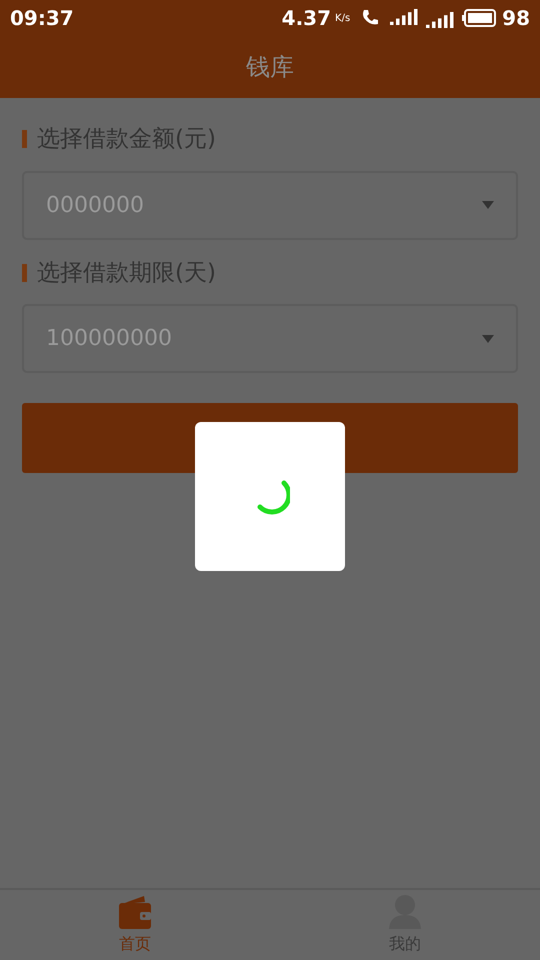 This screenshot has height=960, width=540. Describe the element at coordinates (307, 18) in the screenshot. I see `network-speed: 4.37` at that location.